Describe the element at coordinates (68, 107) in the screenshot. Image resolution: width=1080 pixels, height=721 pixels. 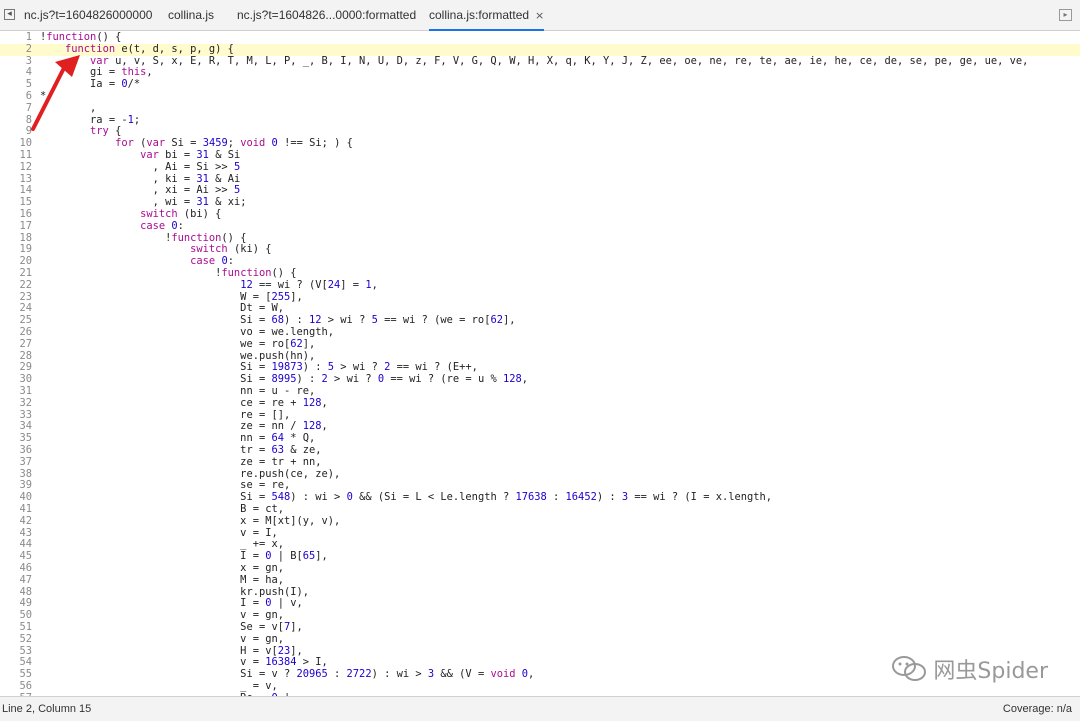
I see `code-text: ,` at that location.